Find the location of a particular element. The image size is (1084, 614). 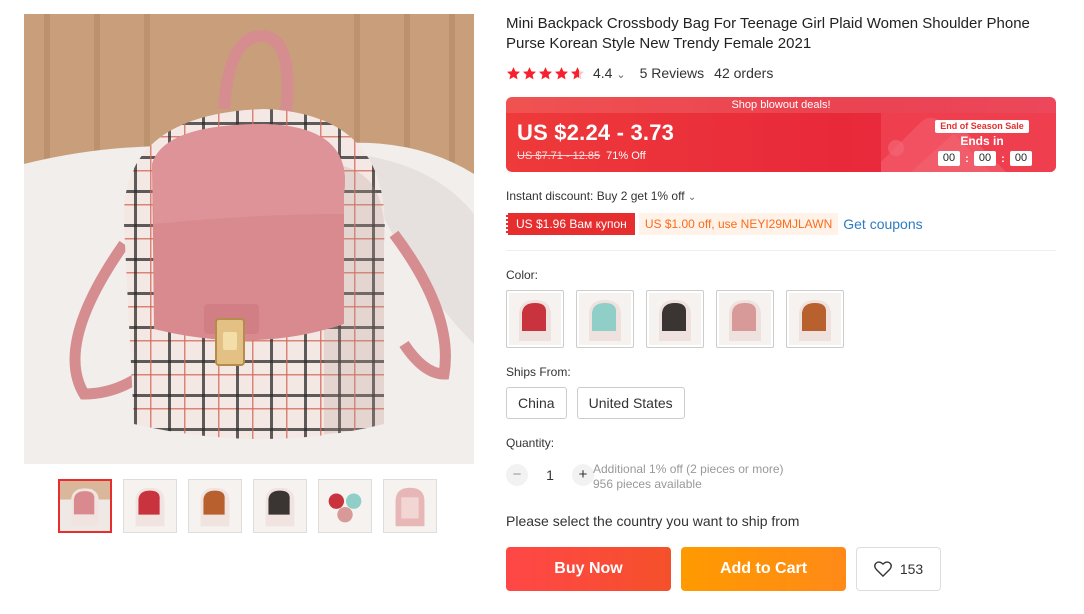

color-option-pink is located at coordinates (745, 319).